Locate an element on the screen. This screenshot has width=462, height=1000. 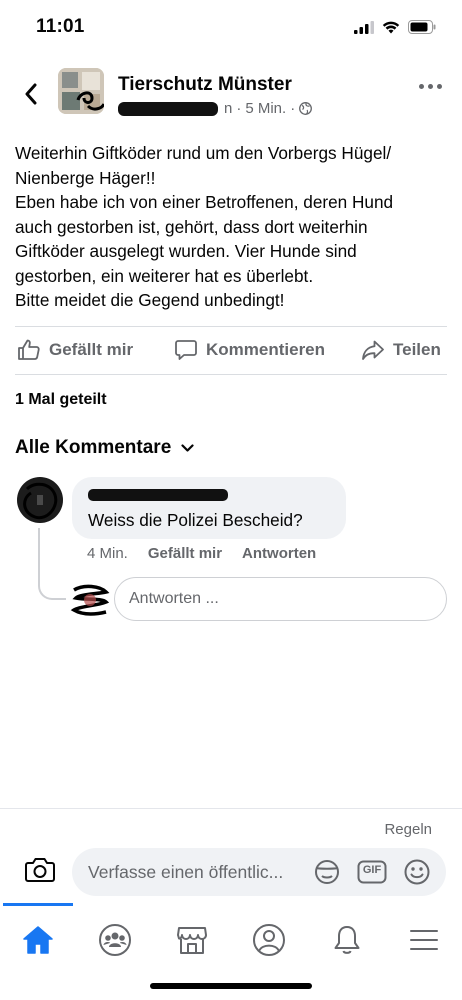
page-avatar is located at coordinates (81, 91).